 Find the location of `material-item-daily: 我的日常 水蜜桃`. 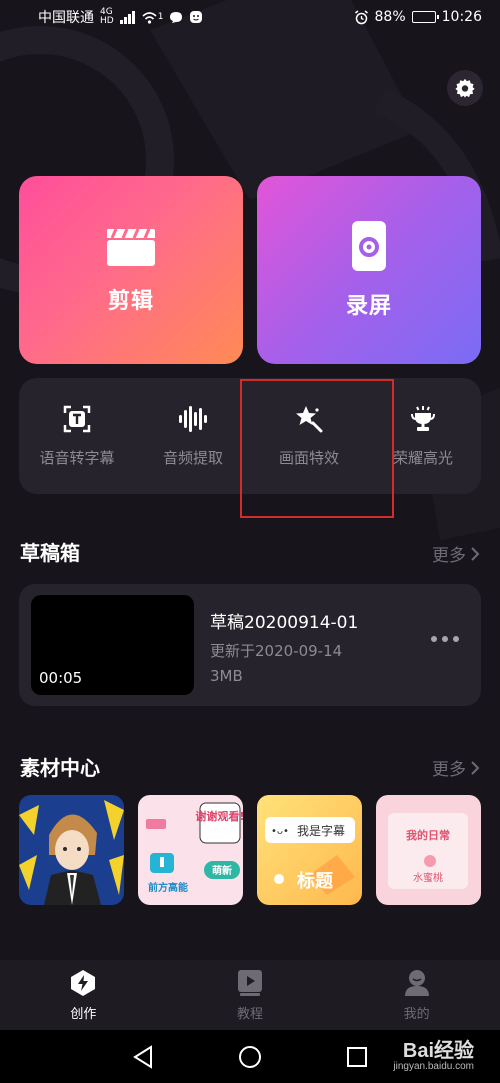

material-item-daily: 我的日常 水蜜桃 is located at coordinates (428, 850).